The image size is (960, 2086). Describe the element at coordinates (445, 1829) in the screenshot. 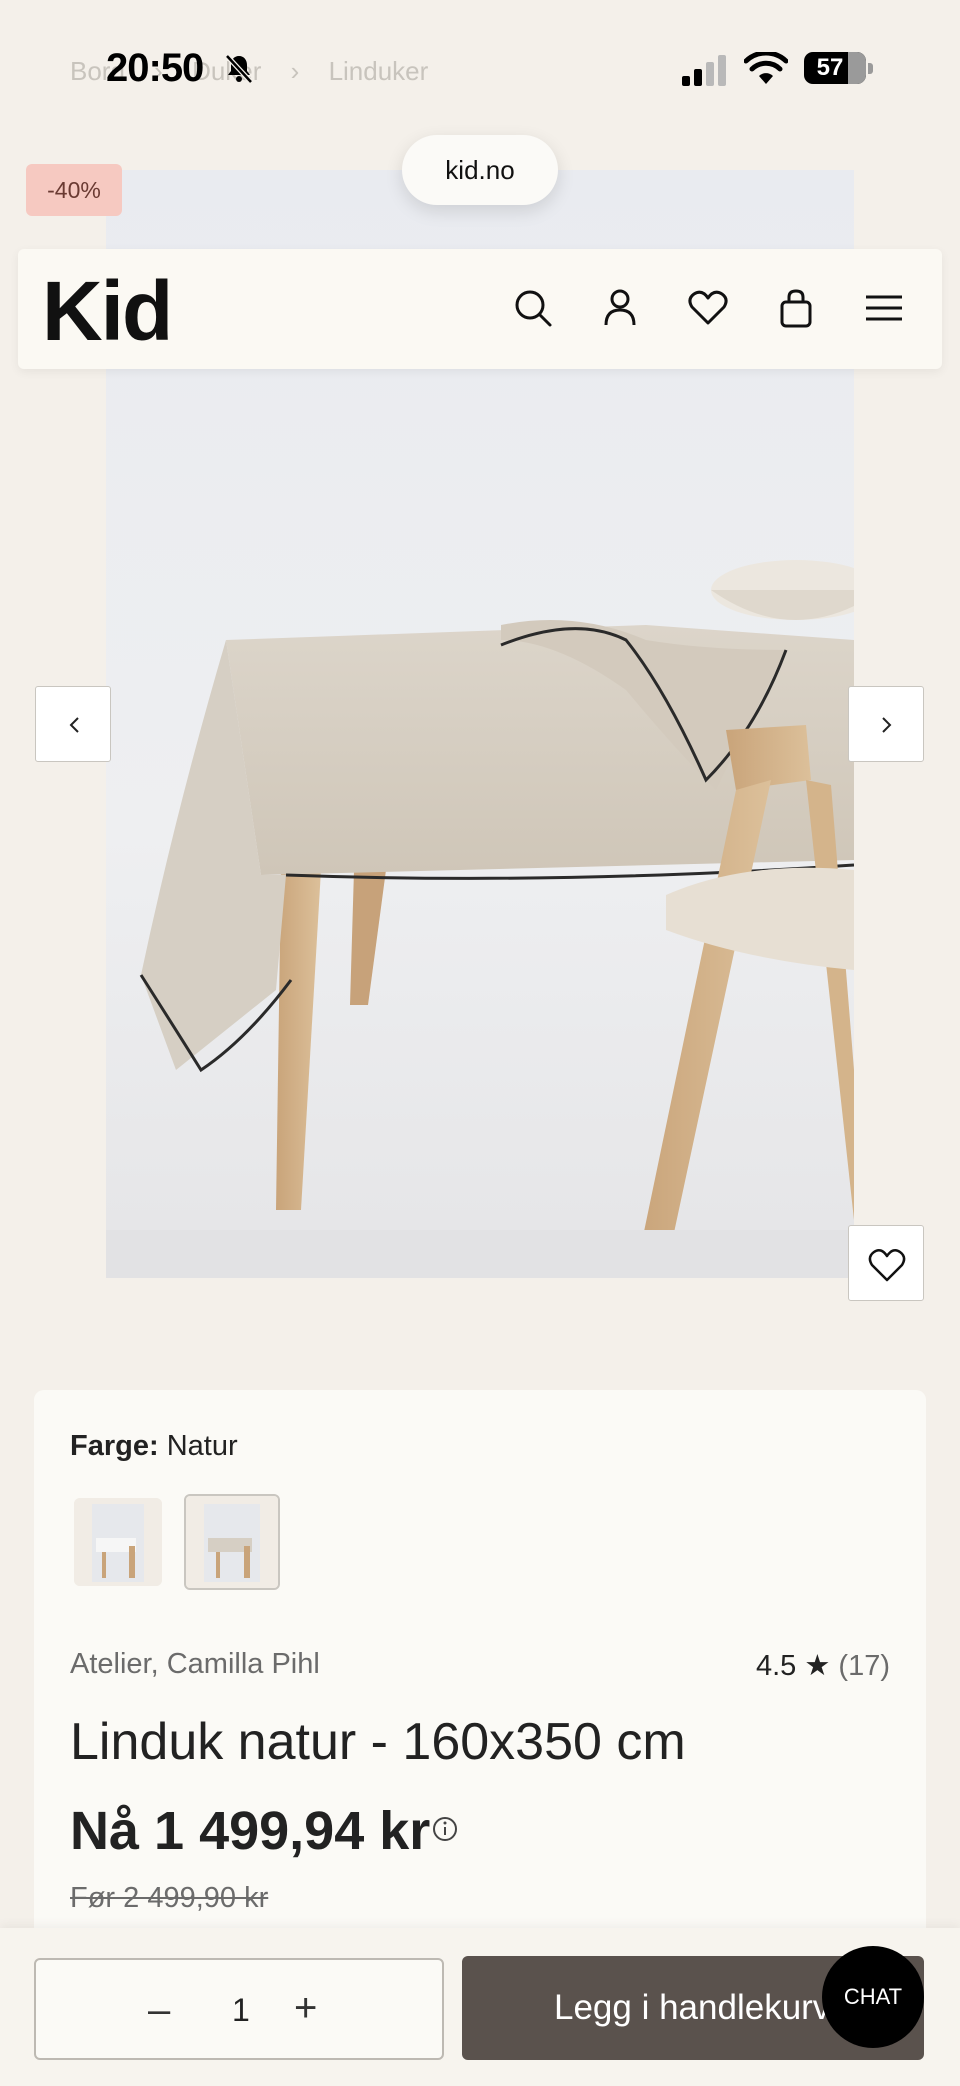

I see `info-icon` at that location.